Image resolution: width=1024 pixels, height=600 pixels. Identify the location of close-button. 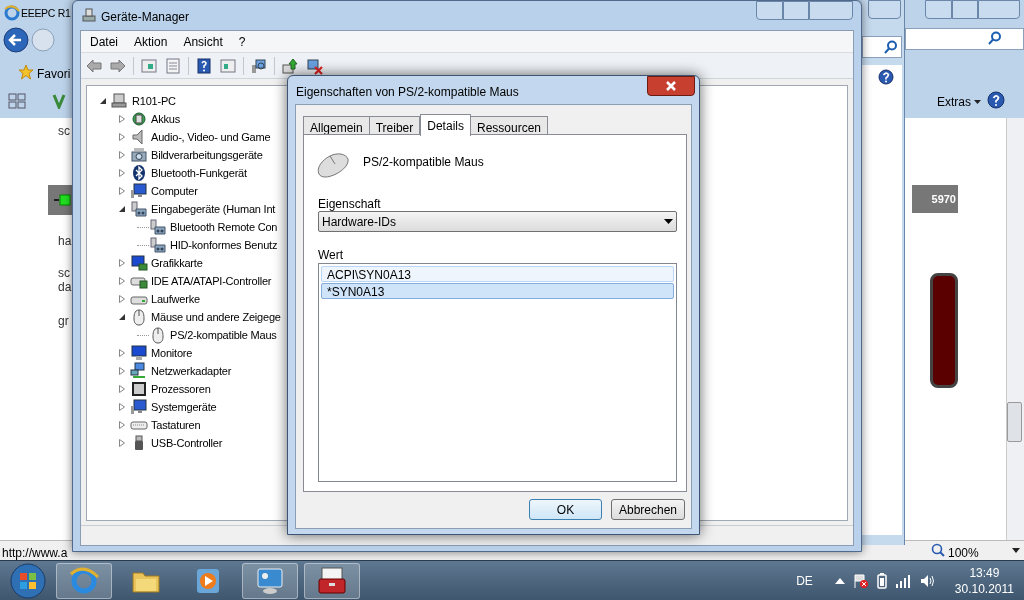
(671, 86).